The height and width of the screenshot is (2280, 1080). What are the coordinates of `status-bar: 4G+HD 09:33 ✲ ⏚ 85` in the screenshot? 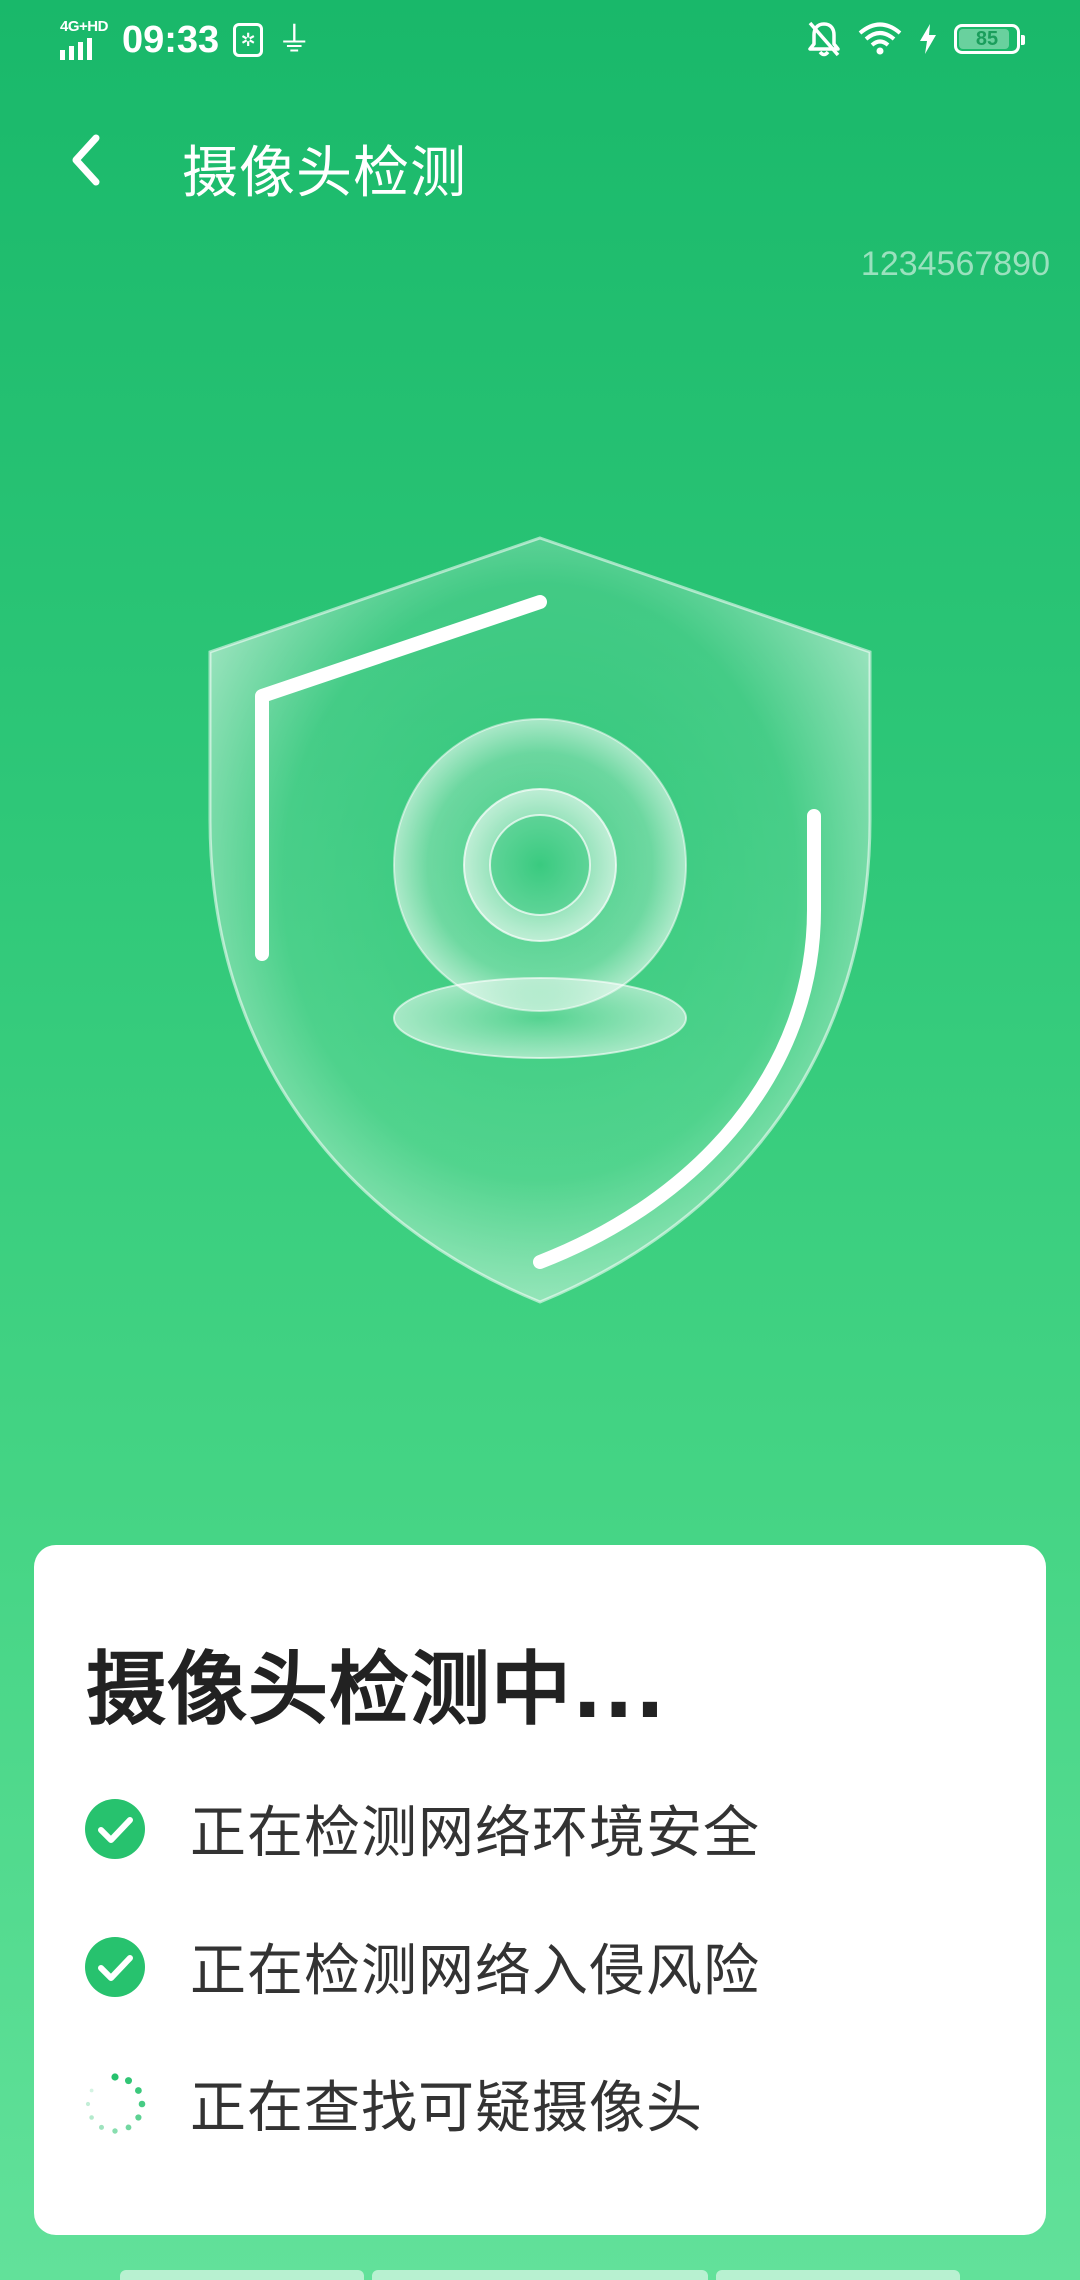 It's located at (540, 40).